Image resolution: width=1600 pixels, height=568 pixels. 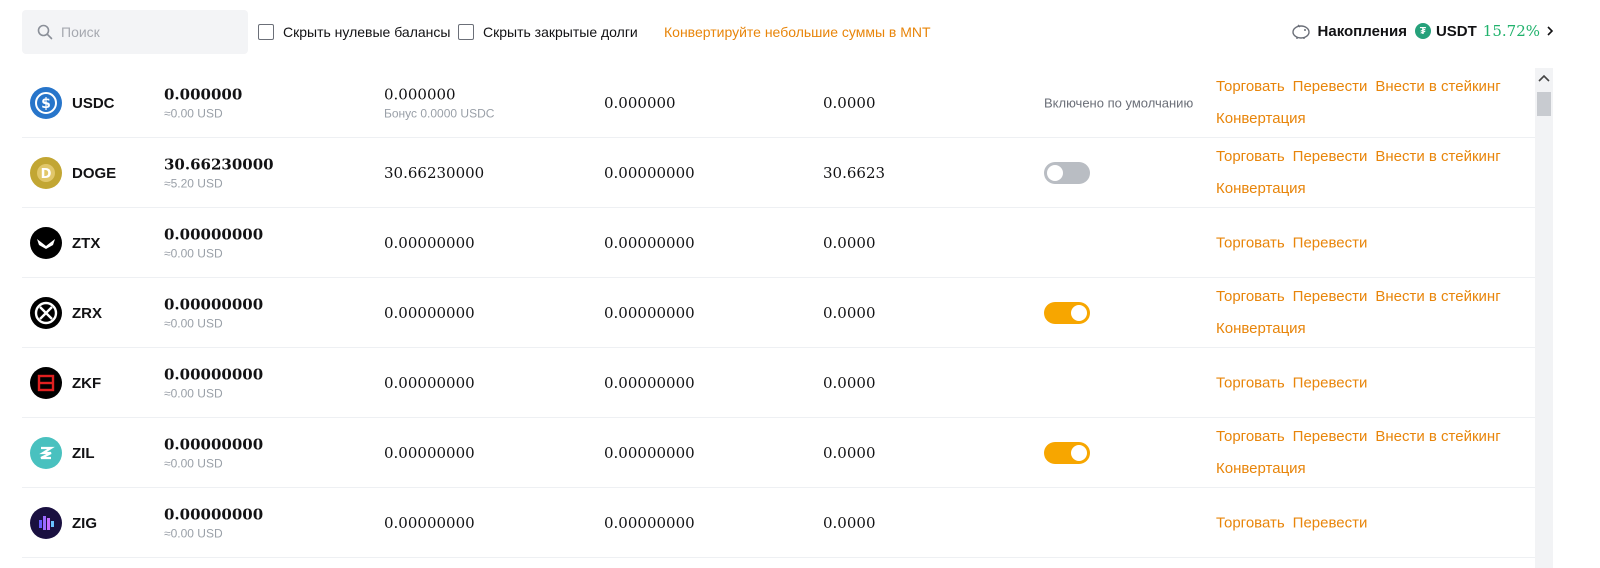 I want to click on total-cell: 30.66230000 ≈5.20 USD, so click(x=219, y=173).